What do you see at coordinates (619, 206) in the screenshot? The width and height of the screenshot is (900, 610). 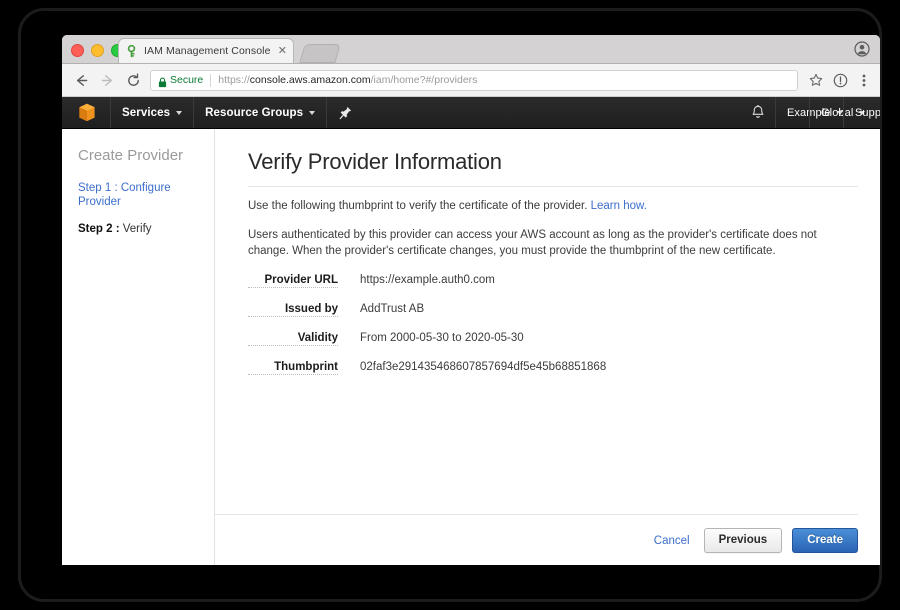 I see `learn-how-link: Learn how.` at bounding box center [619, 206].